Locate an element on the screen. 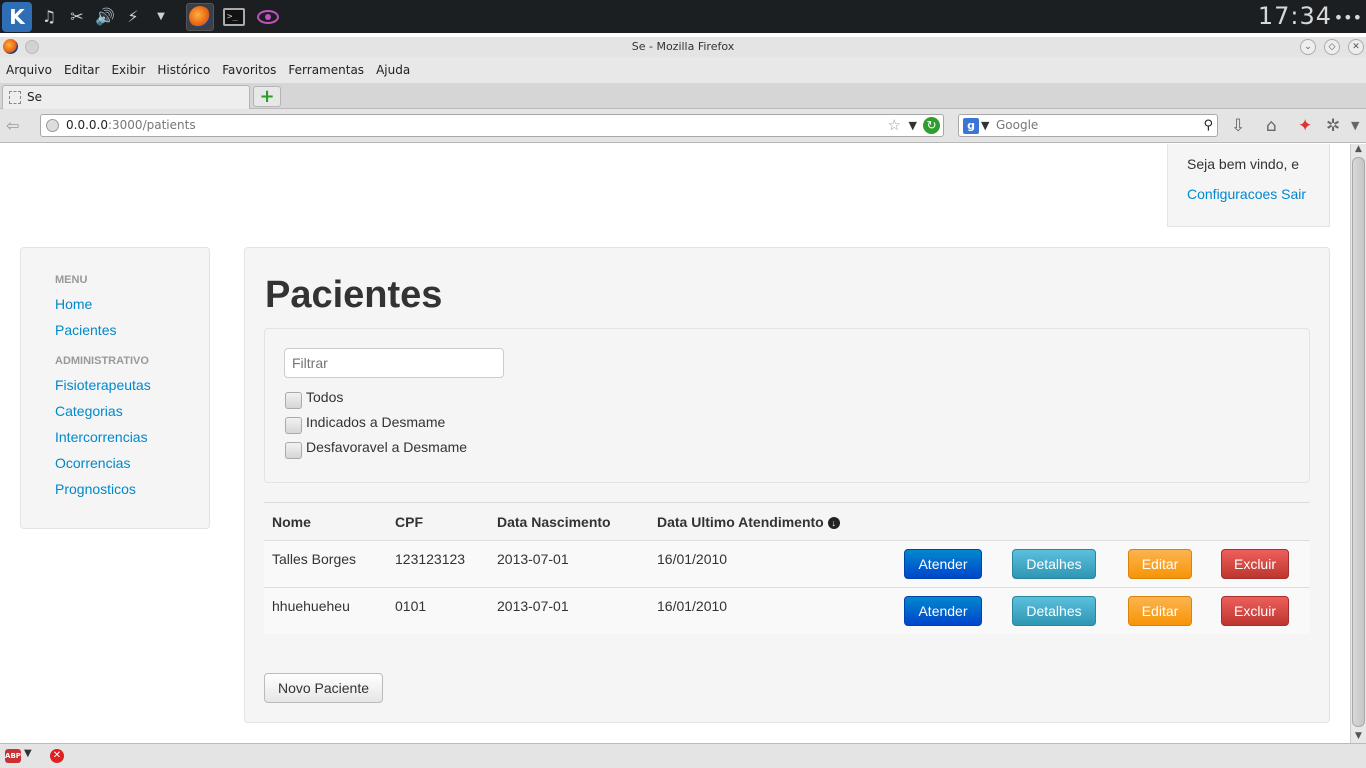 The width and height of the screenshot is (1366, 768). user-links: Configuracoes Sair is located at coordinates (1258, 194).